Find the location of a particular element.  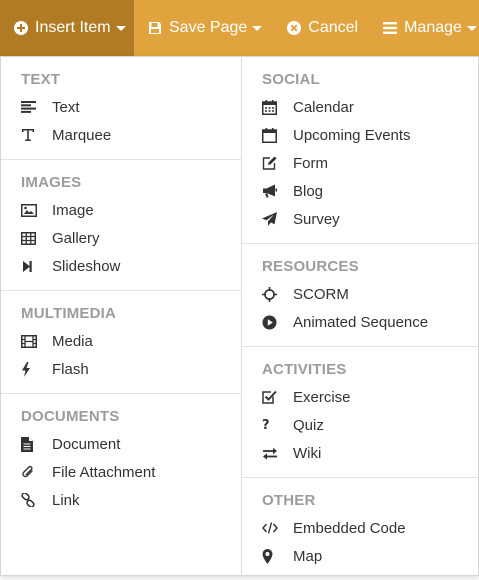

menu-item-animated-sequence: Animated Sequence is located at coordinates (345, 322).